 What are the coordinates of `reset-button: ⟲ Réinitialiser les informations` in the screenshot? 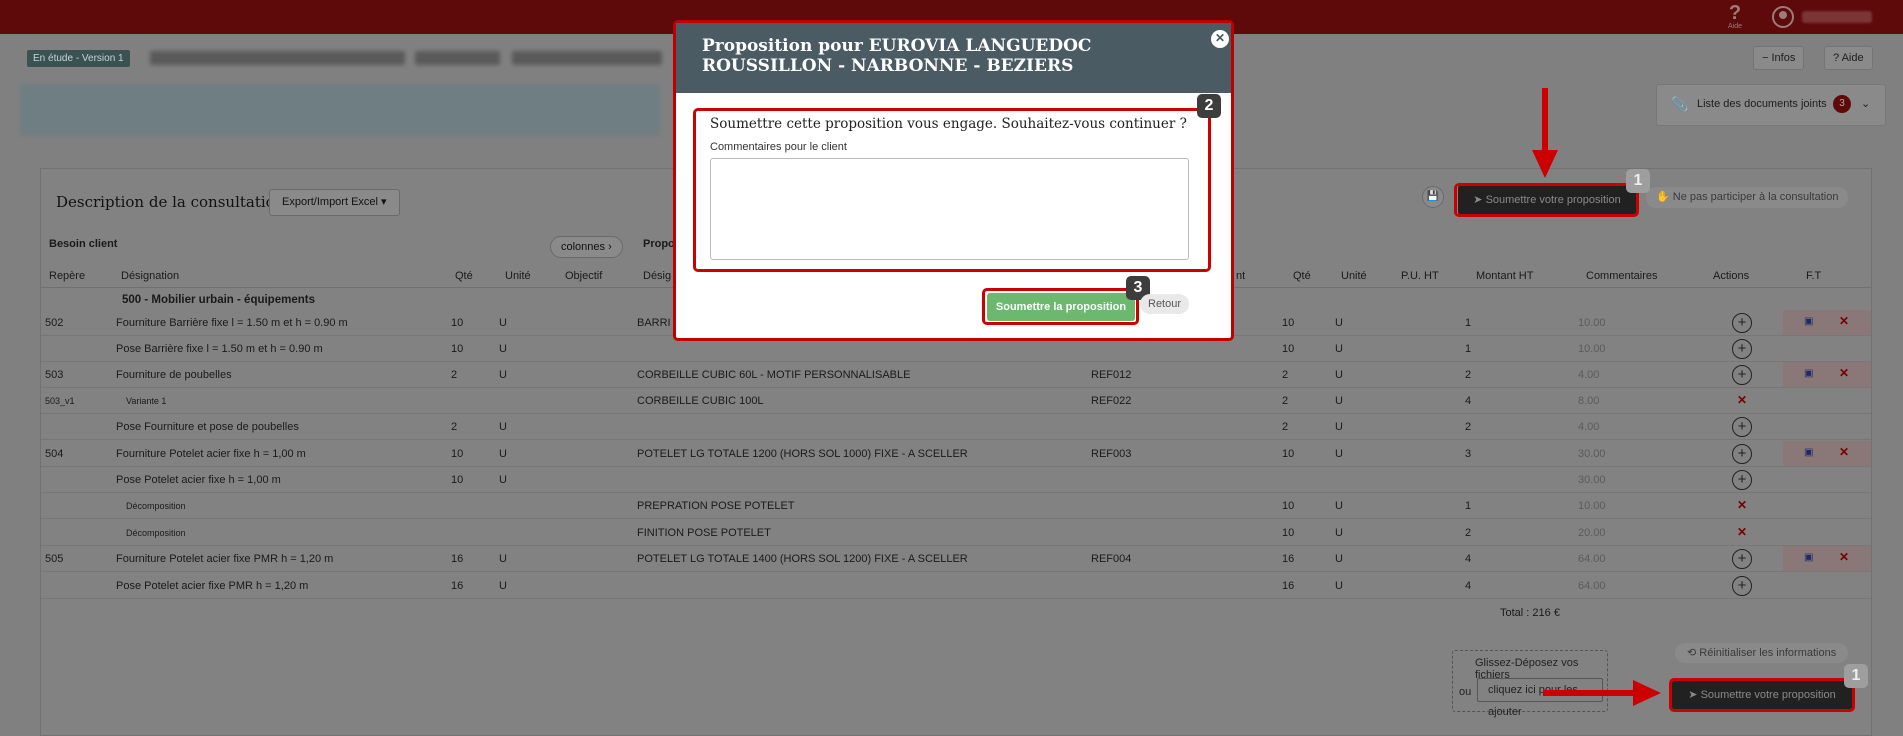 It's located at (1762, 653).